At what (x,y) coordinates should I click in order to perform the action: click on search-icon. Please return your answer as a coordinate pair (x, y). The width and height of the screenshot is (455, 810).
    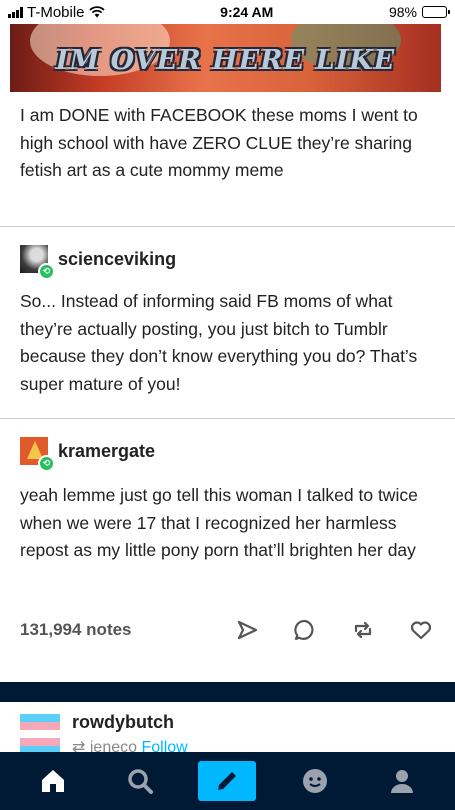
    Looking at the image, I should click on (140, 781).